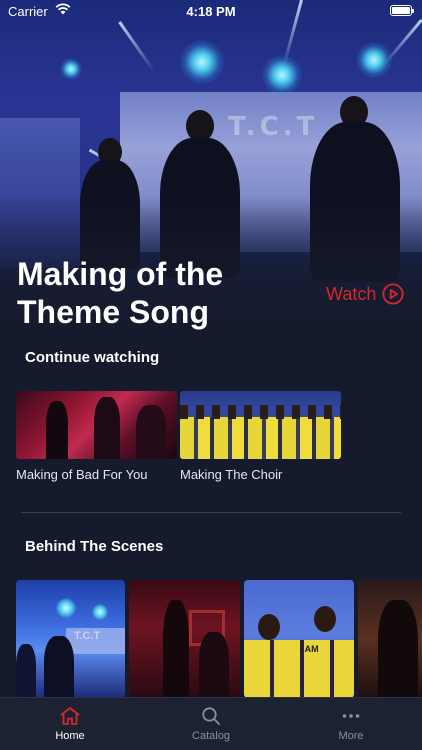  Describe the element at coordinates (299, 639) in the screenshot. I see `behind-the-scenes-item: I AM` at that location.